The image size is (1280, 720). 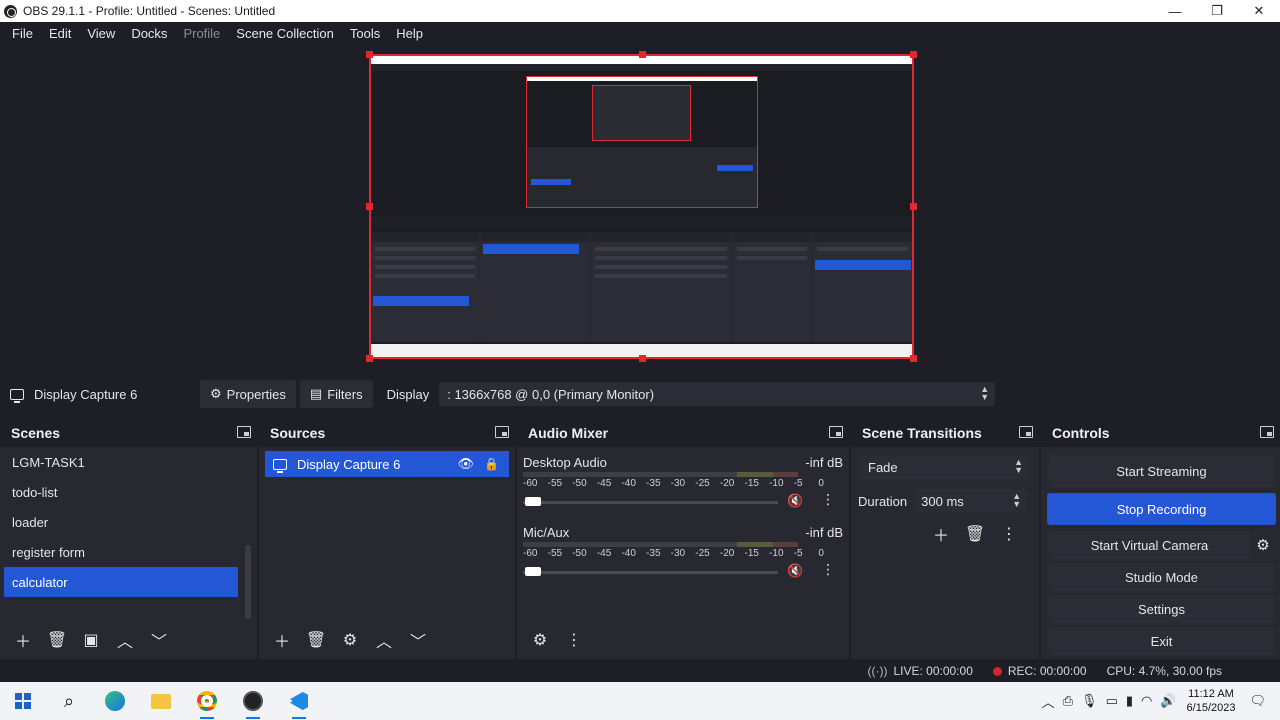 I want to click on display-value: : 1366x768 @ 0,0 (Primary Monitor), so click(x=551, y=394).